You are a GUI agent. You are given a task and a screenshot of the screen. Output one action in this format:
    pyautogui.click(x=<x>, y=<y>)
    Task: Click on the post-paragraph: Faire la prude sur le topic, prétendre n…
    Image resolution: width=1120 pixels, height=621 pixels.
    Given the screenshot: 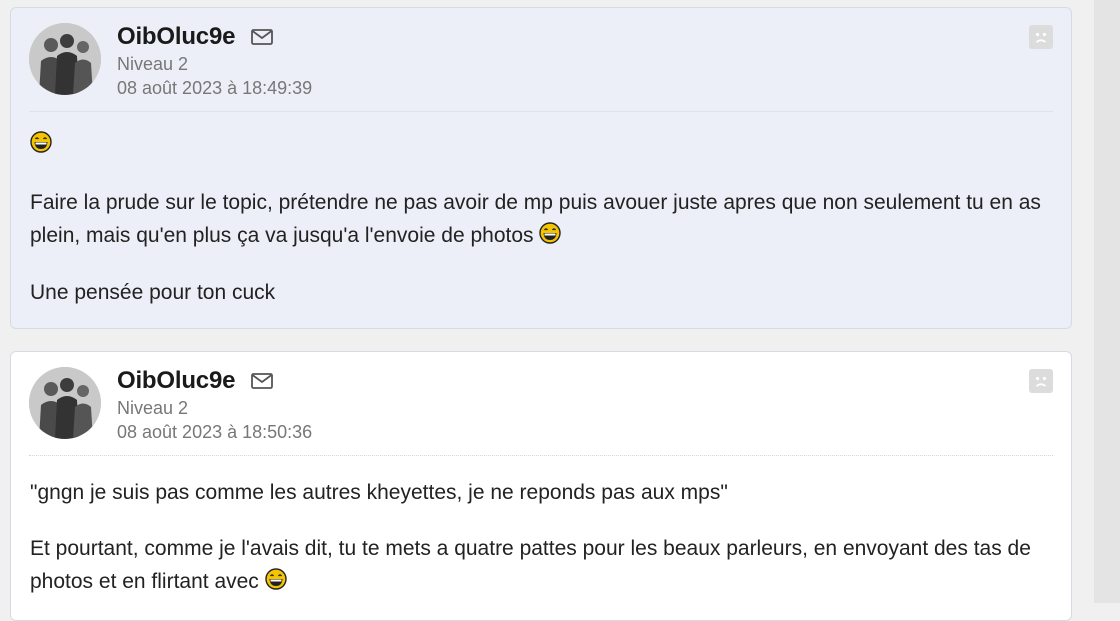 What is the action you would take?
    pyautogui.click(x=538, y=219)
    